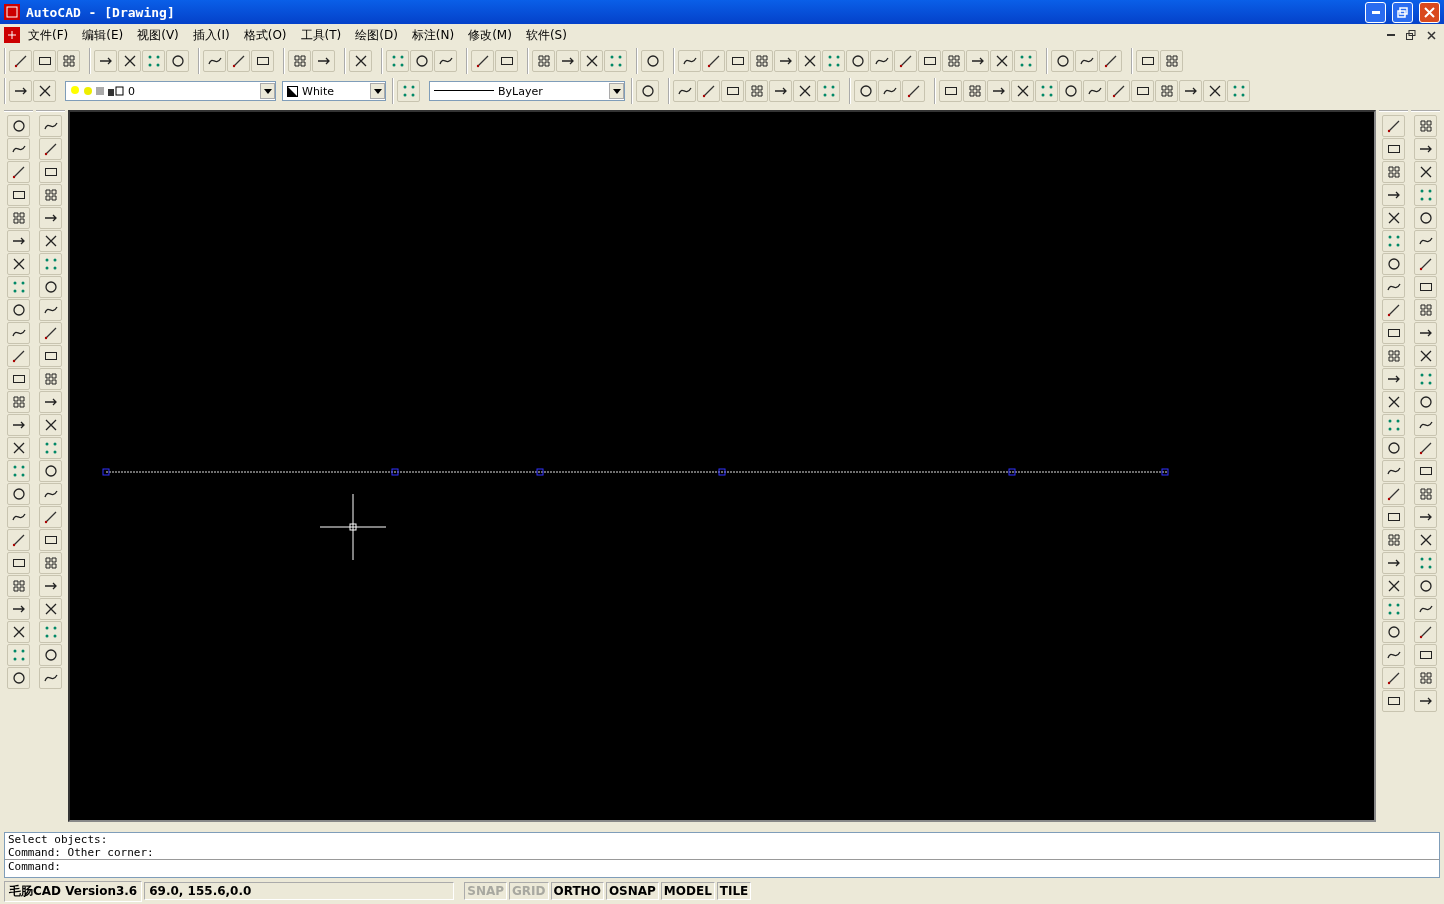  What do you see at coordinates (734, 891) in the screenshot?
I see `status-toggle: TILE` at bounding box center [734, 891].